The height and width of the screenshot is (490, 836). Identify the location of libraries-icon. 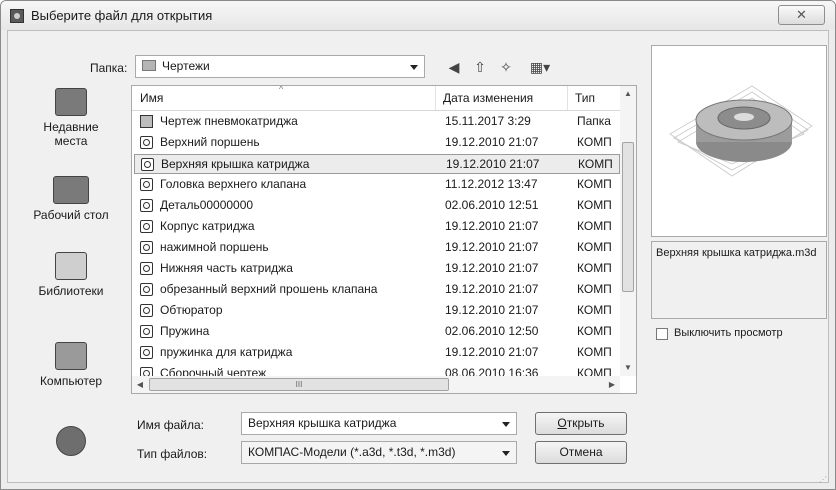
(71, 266).